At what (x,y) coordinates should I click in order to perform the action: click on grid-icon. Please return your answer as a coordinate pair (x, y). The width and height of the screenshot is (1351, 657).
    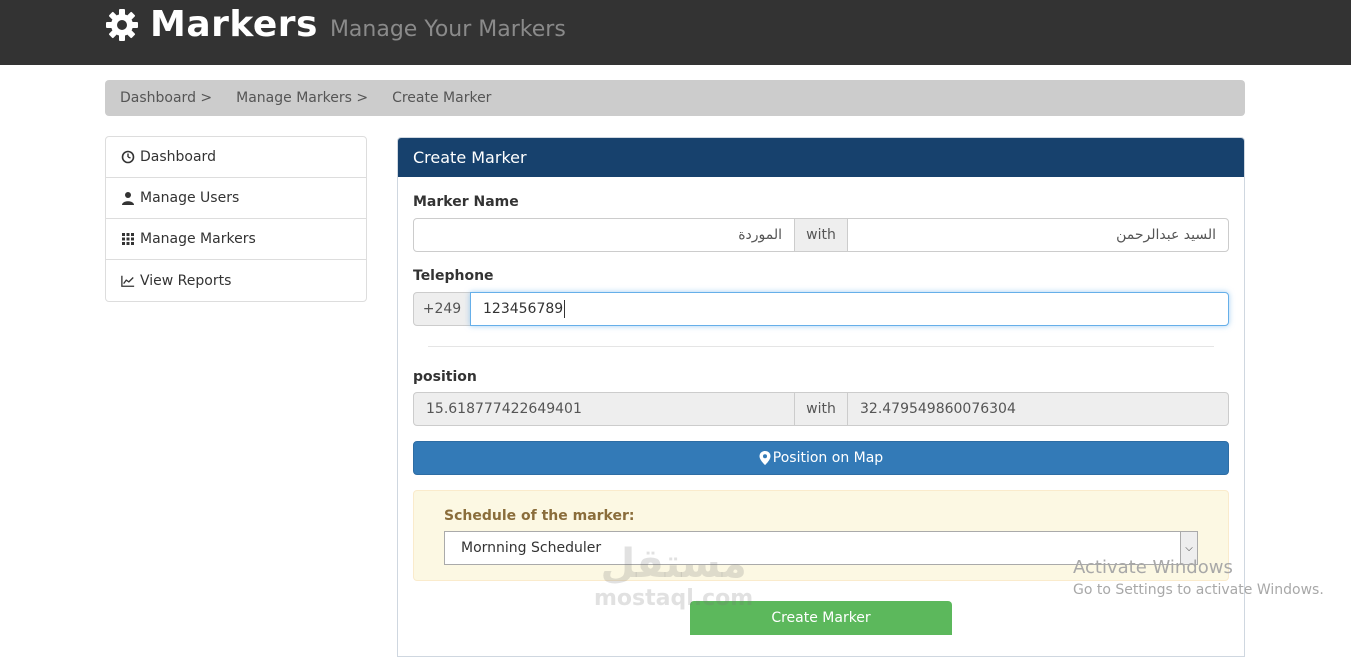
    Looking at the image, I should click on (128, 239).